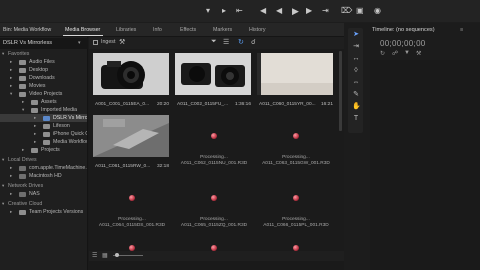 The height and width of the screenshot is (270, 480). What do you see at coordinates (356, 35) in the screenshot?
I see `selection-tool-icon: ➤` at bounding box center [356, 35].